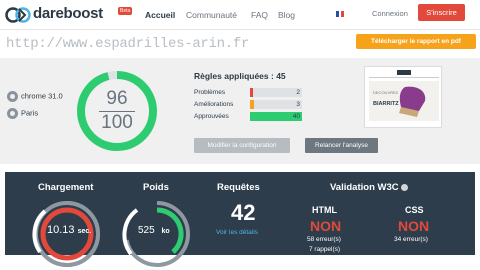 Image resolution: width=480 pixels, height=270 pixels. I want to click on download-pdf-button: Télécharger le rapport en pdf, so click(416, 41).